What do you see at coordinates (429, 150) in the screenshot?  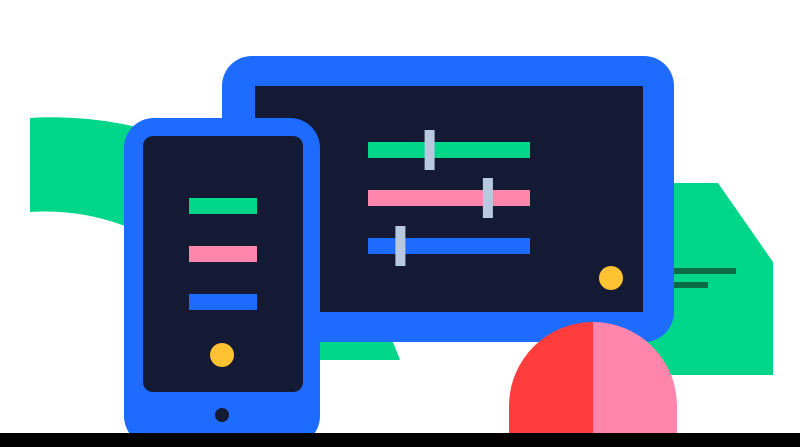 I see `slider-knob-green` at bounding box center [429, 150].